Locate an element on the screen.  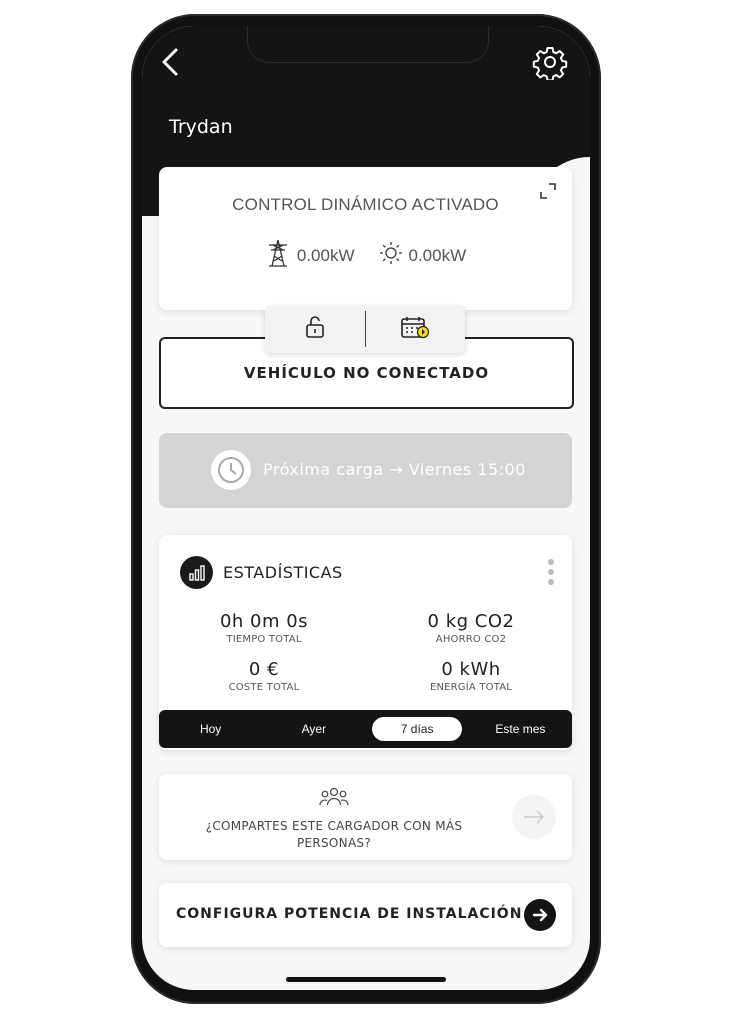
clock-icon is located at coordinates (231, 470).